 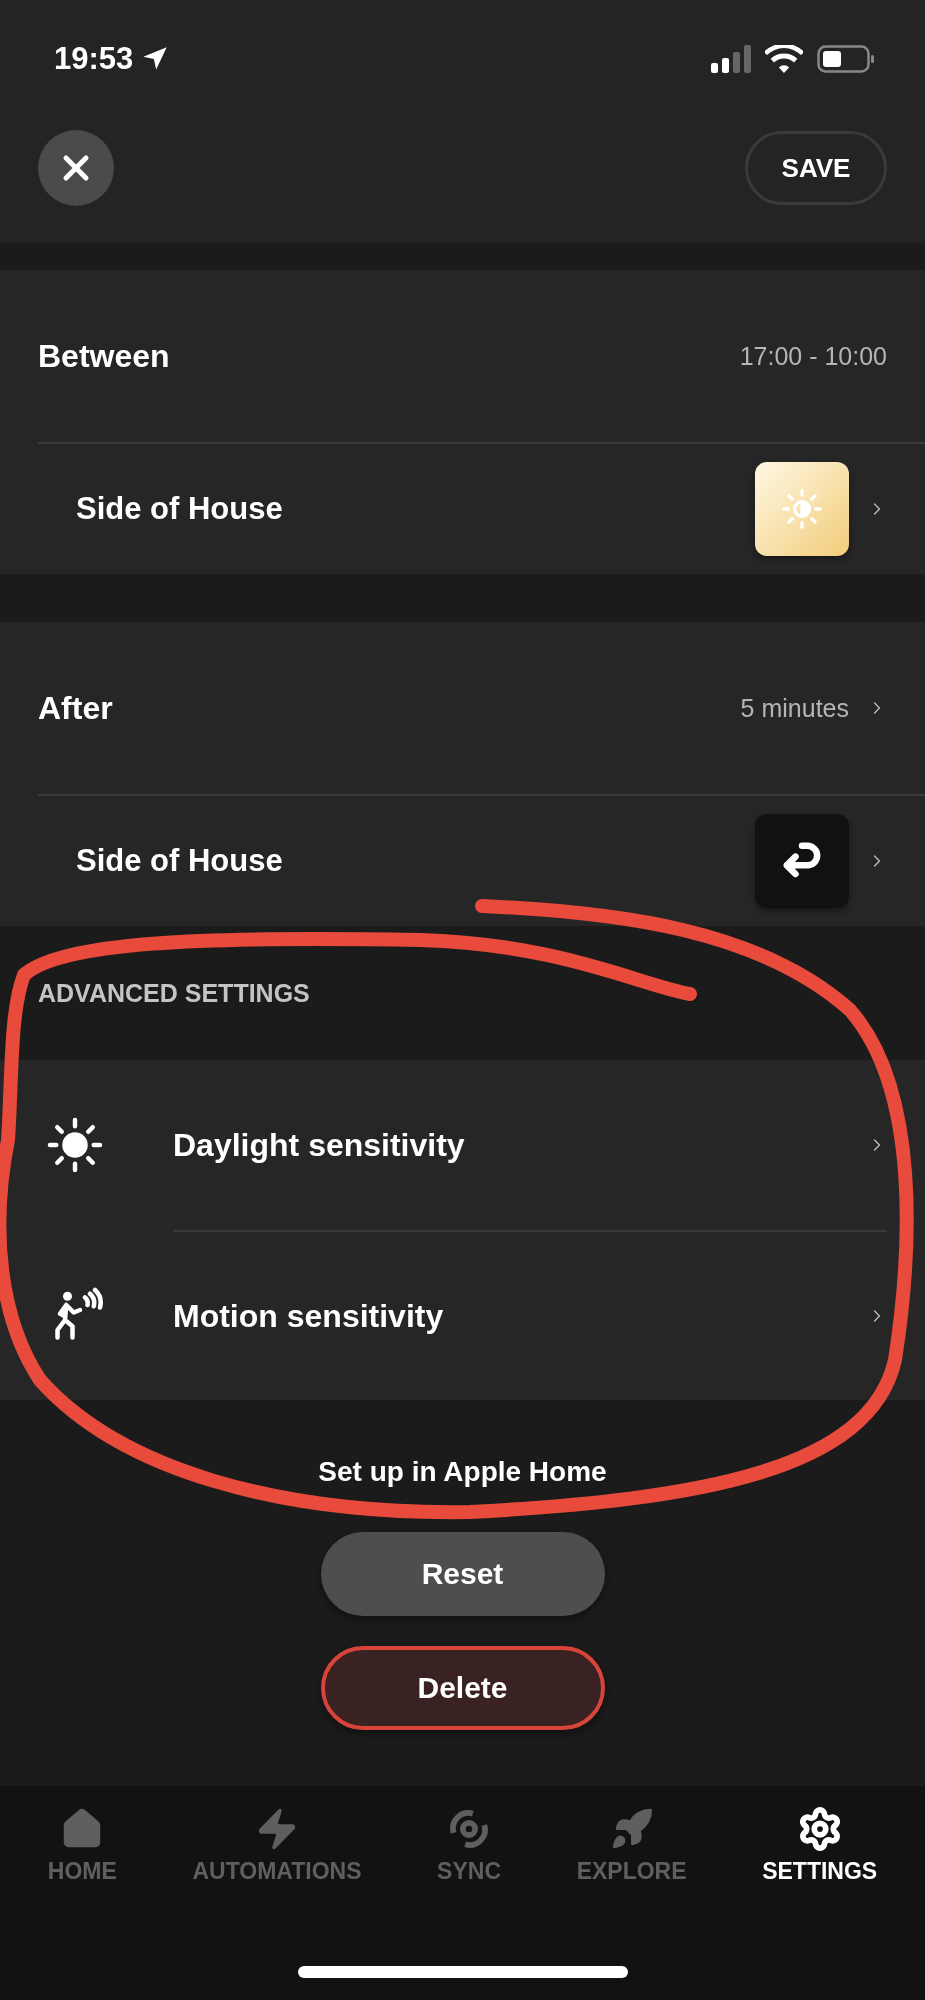 I want to click on tab: SETTINGS, so click(x=820, y=1845).